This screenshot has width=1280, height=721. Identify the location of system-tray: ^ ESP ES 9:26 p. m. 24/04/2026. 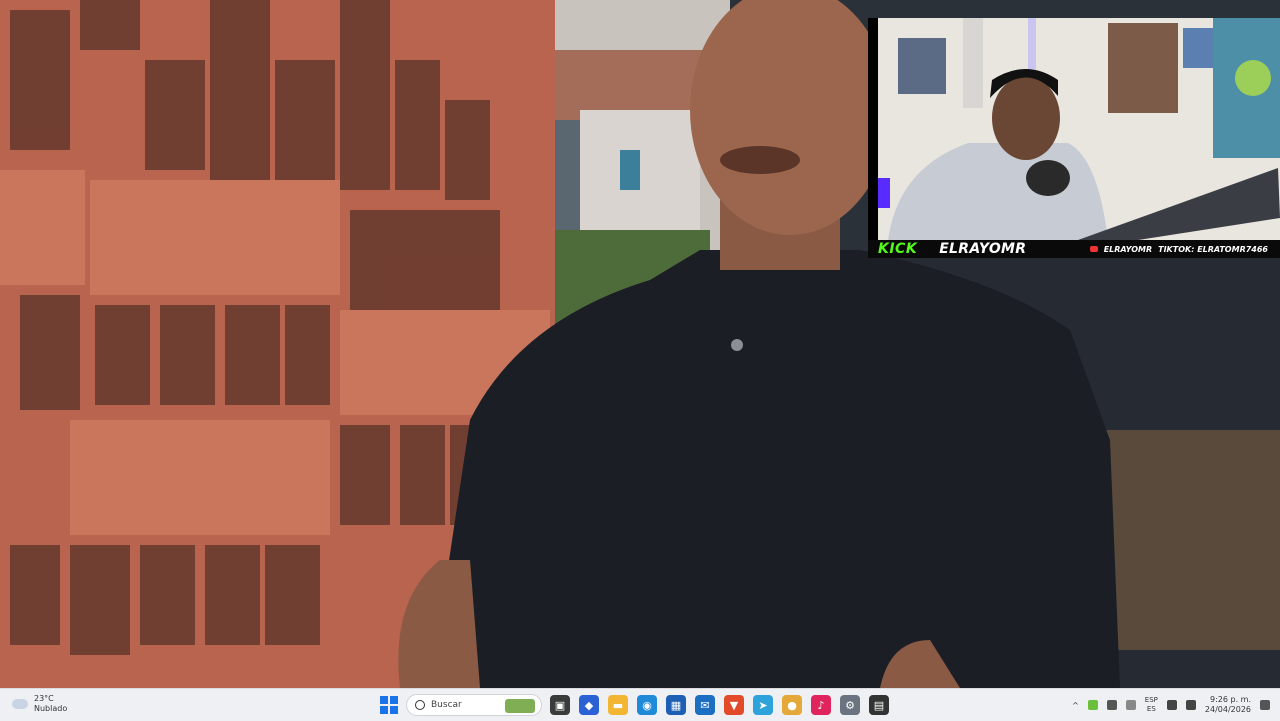
(1171, 705).